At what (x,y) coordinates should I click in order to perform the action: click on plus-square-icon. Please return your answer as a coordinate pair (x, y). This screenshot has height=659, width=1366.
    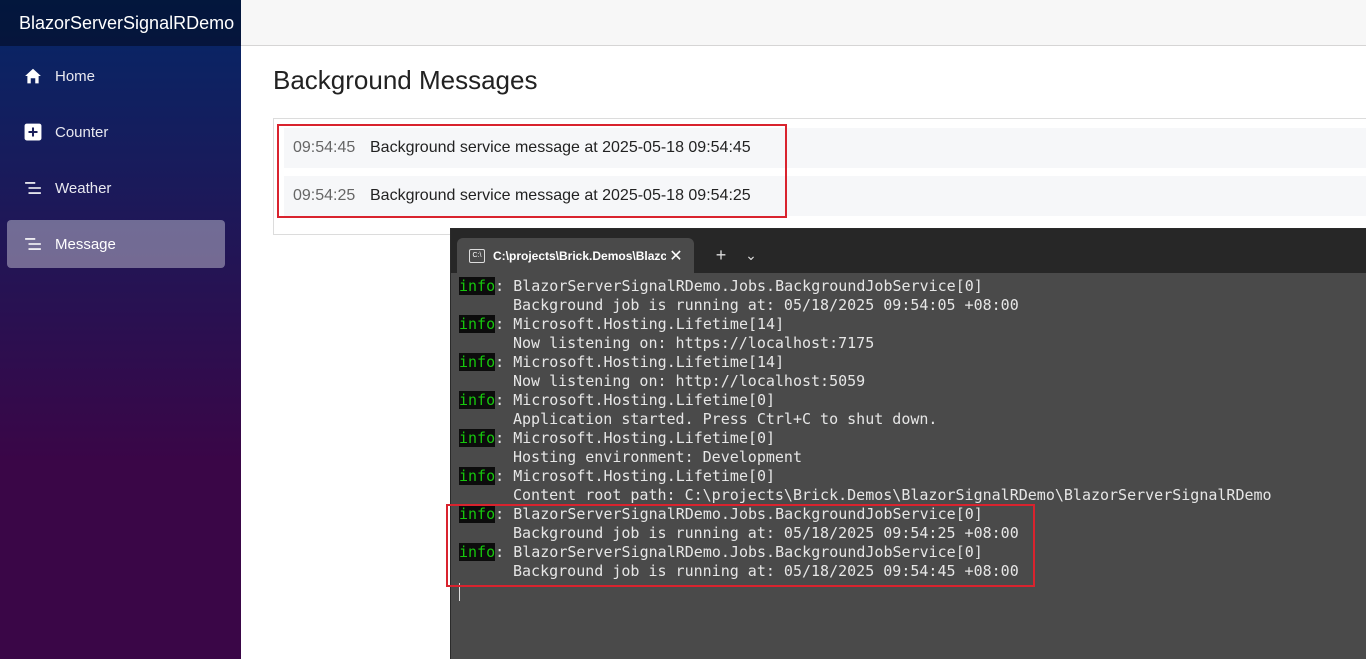
    Looking at the image, I should click on (33, 132).